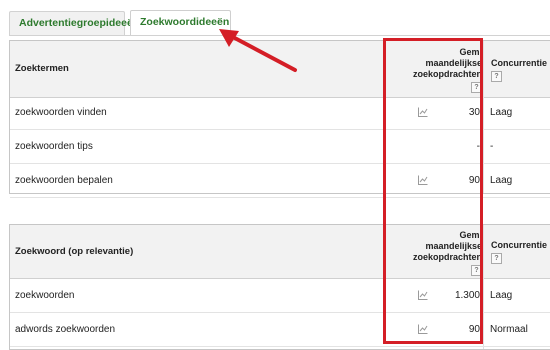  I want to click on keyword-text: zoekwoorden bepalen, so click(64, 180).